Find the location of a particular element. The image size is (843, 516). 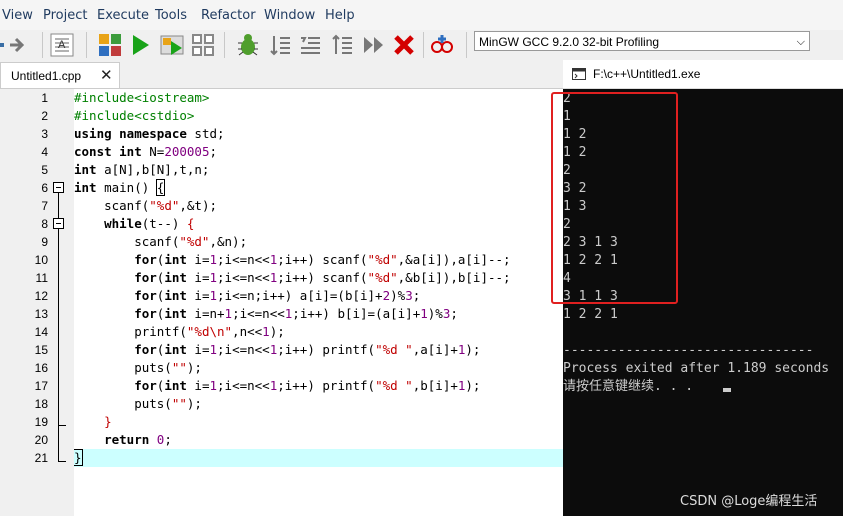

line-number: 10 is located at coordinates (41, 260).